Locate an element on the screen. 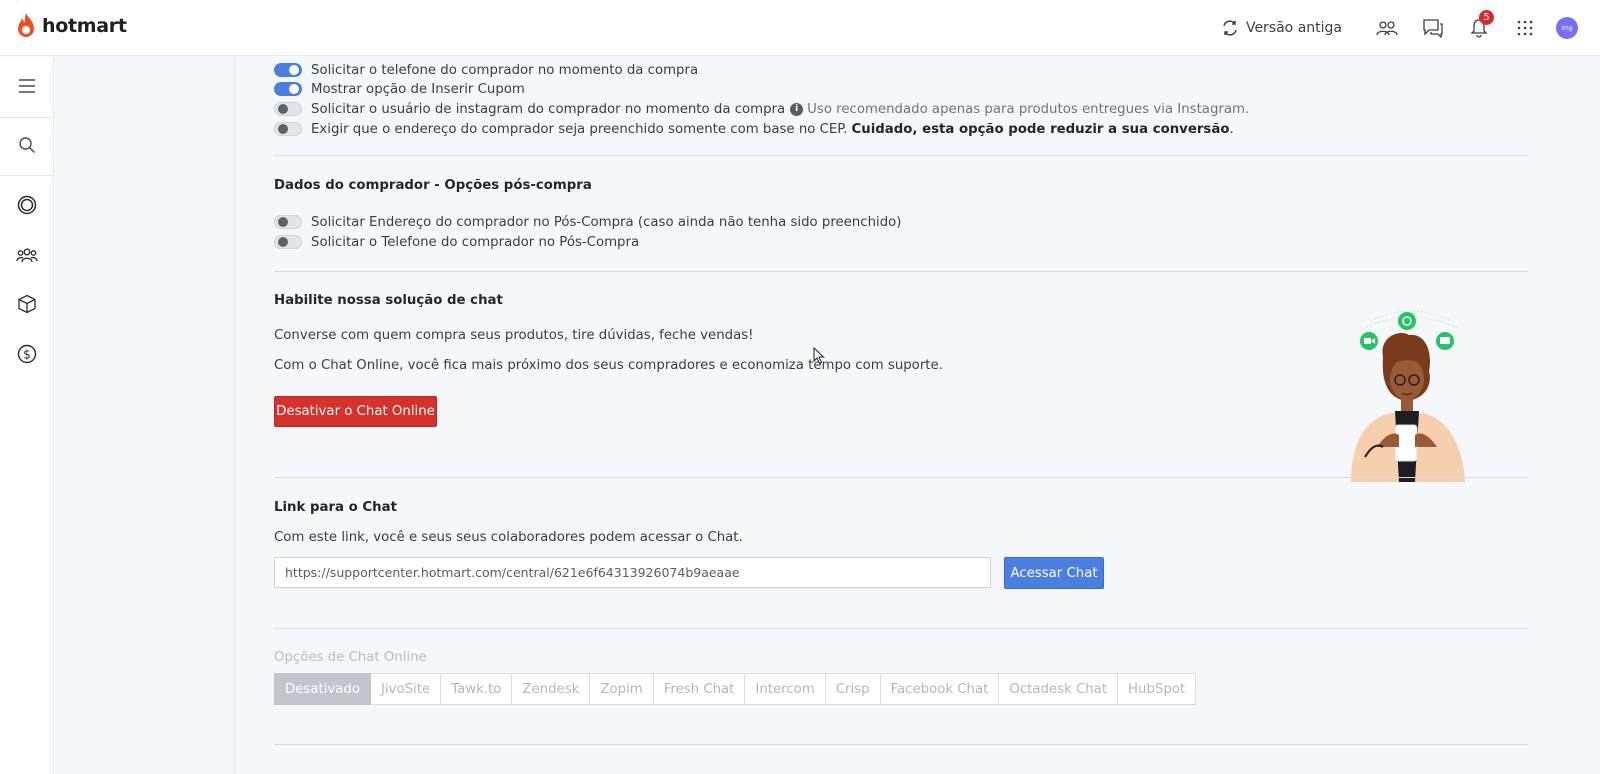 The image size is (1600, 774). secondary-column is located at coordinates (145, 415).